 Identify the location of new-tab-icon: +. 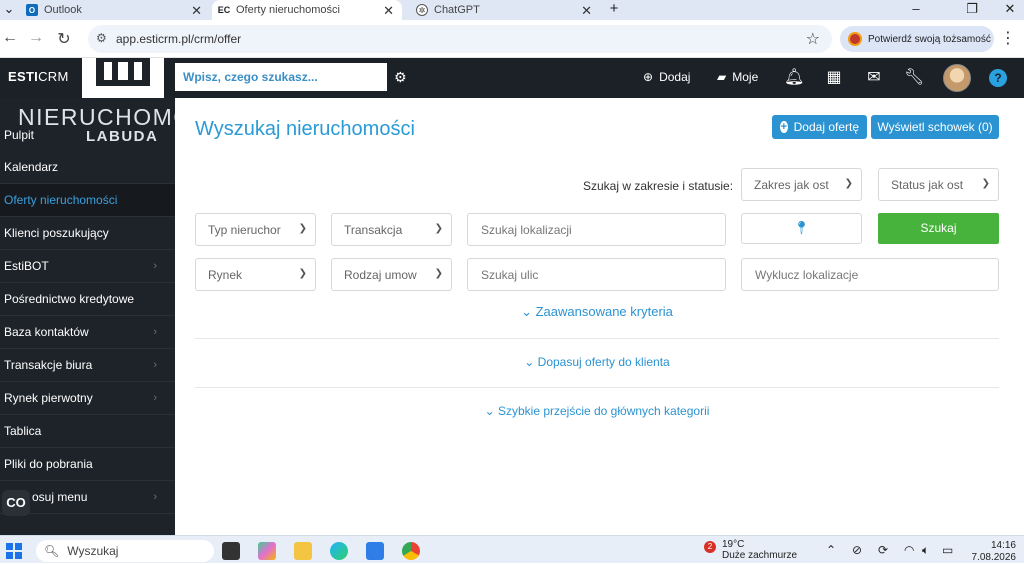
(614, 10).